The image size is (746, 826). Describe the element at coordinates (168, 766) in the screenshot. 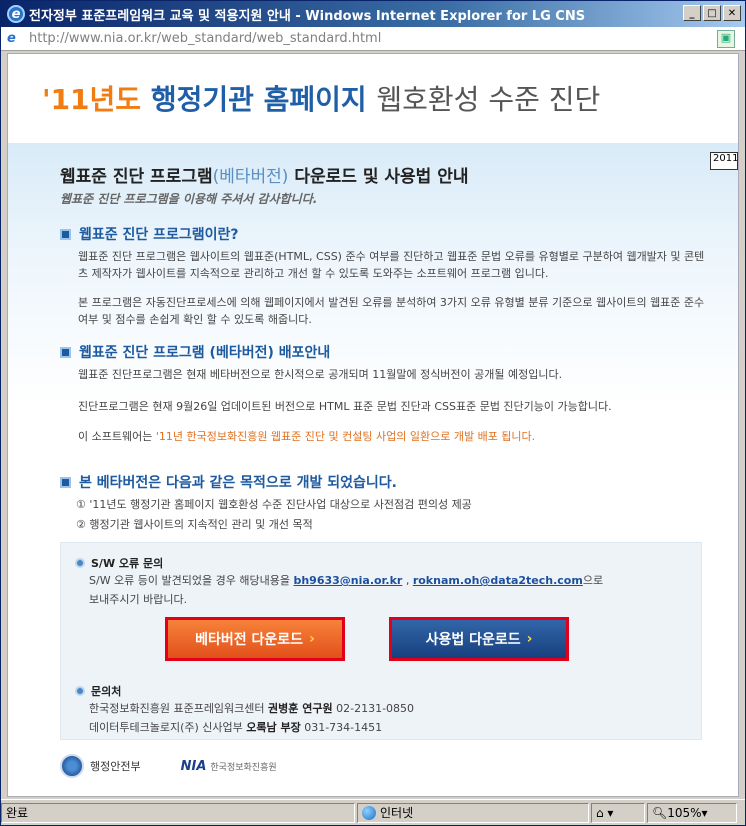

I see `page-footer: 행정안전부 NIA 한국정보화진흥원` at that location.